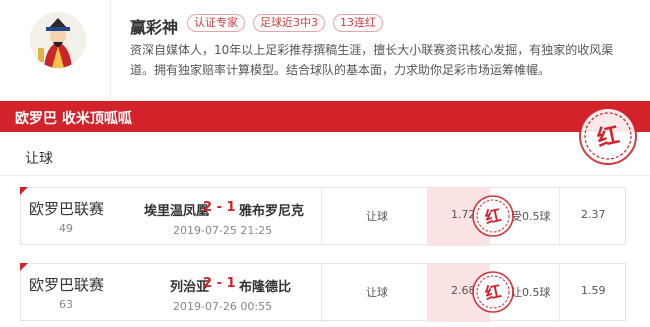 The height and width of the screenshot is (327, 650). Describe the element at coordinates (265, 285) in the screenshot. I see `away-team: 布隆德比` at that location.